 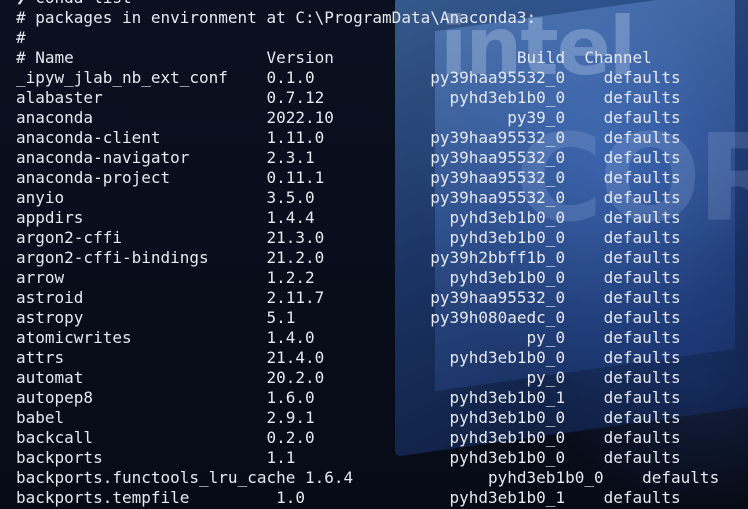 I want to click on package-row: attrs 21.4.0 pyhd3eb1b0_0 defaults, so click(x=348, y=357).